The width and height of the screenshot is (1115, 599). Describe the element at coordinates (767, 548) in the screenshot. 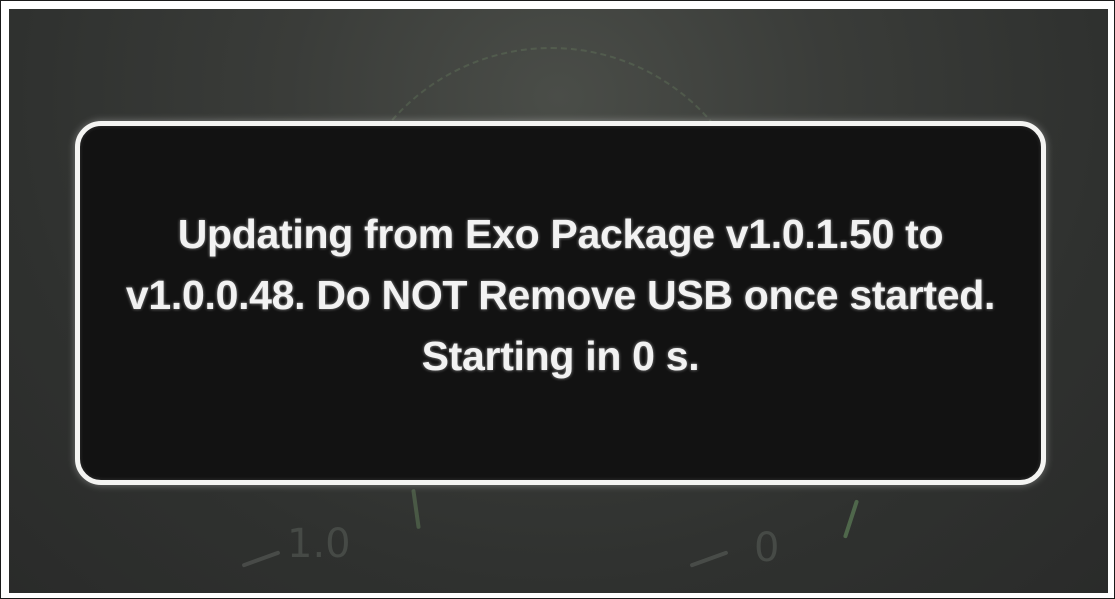

I see `gauge-label-right: 0` at that location.